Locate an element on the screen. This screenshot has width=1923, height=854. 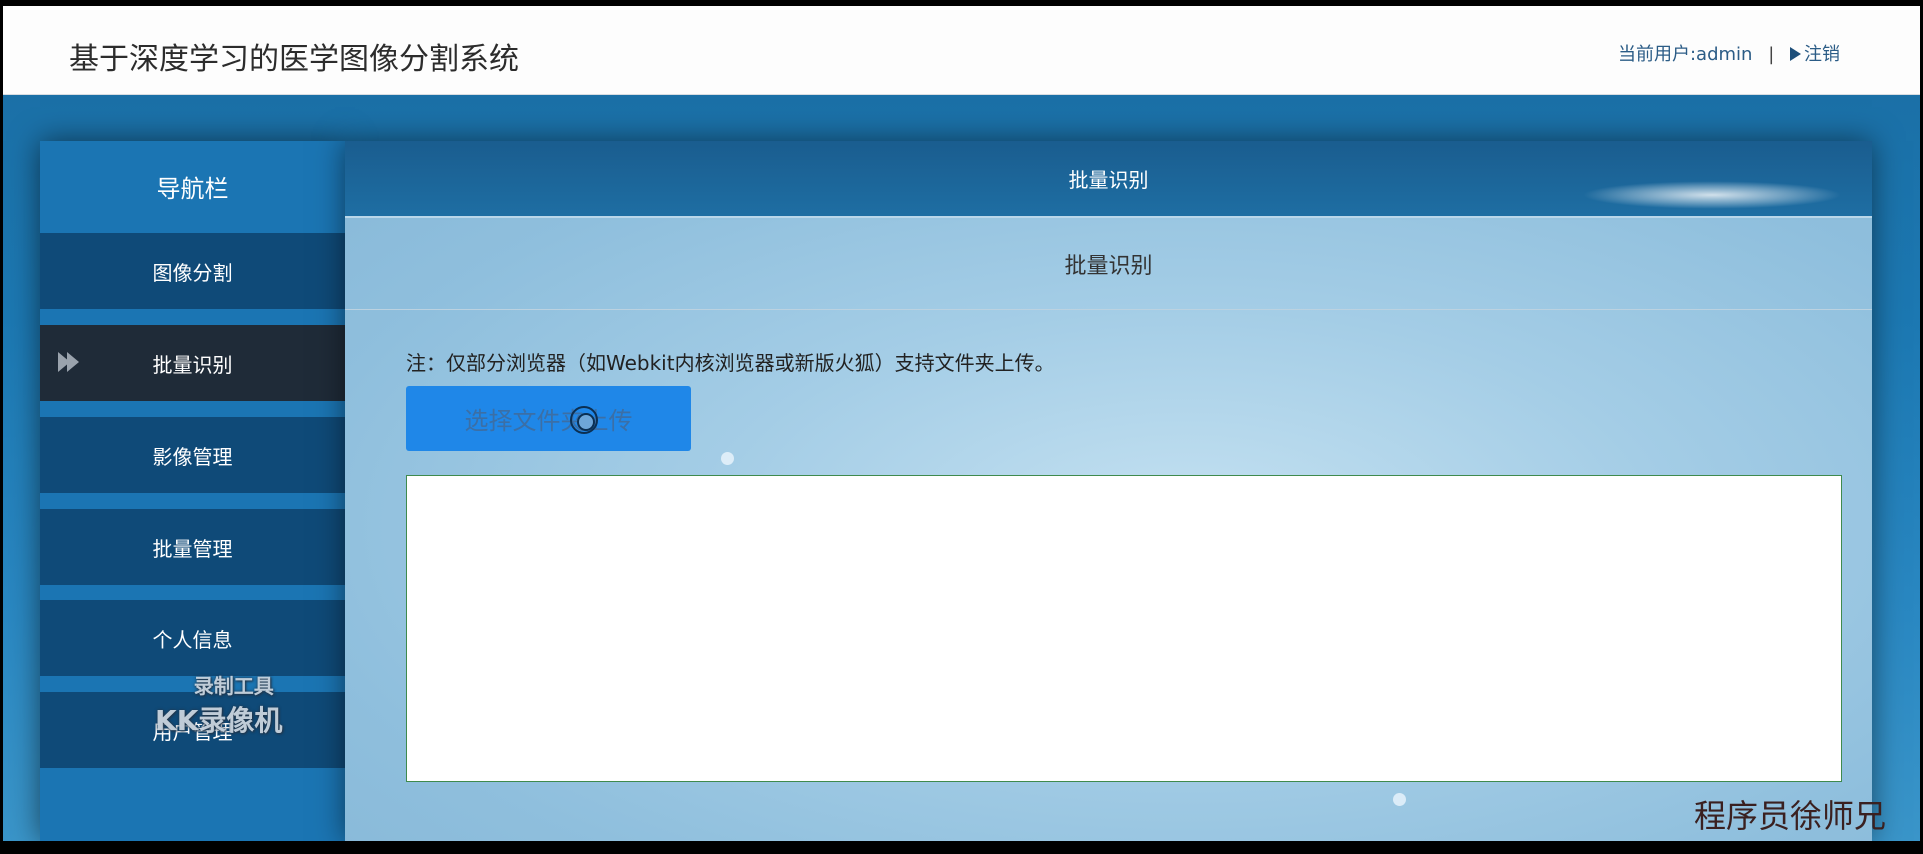
logout-link: 注销 is located at coordinates (1815, 54).